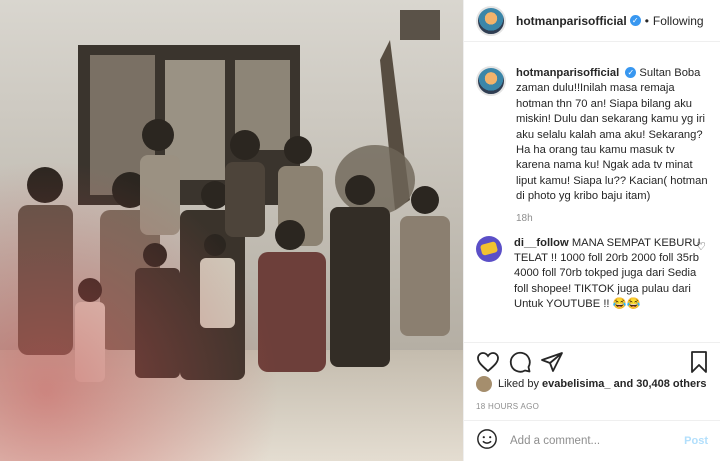  Describe the element at coordinates (635, 20) in the screenshot. I see `verified-badge-icon: ✓` at that location.